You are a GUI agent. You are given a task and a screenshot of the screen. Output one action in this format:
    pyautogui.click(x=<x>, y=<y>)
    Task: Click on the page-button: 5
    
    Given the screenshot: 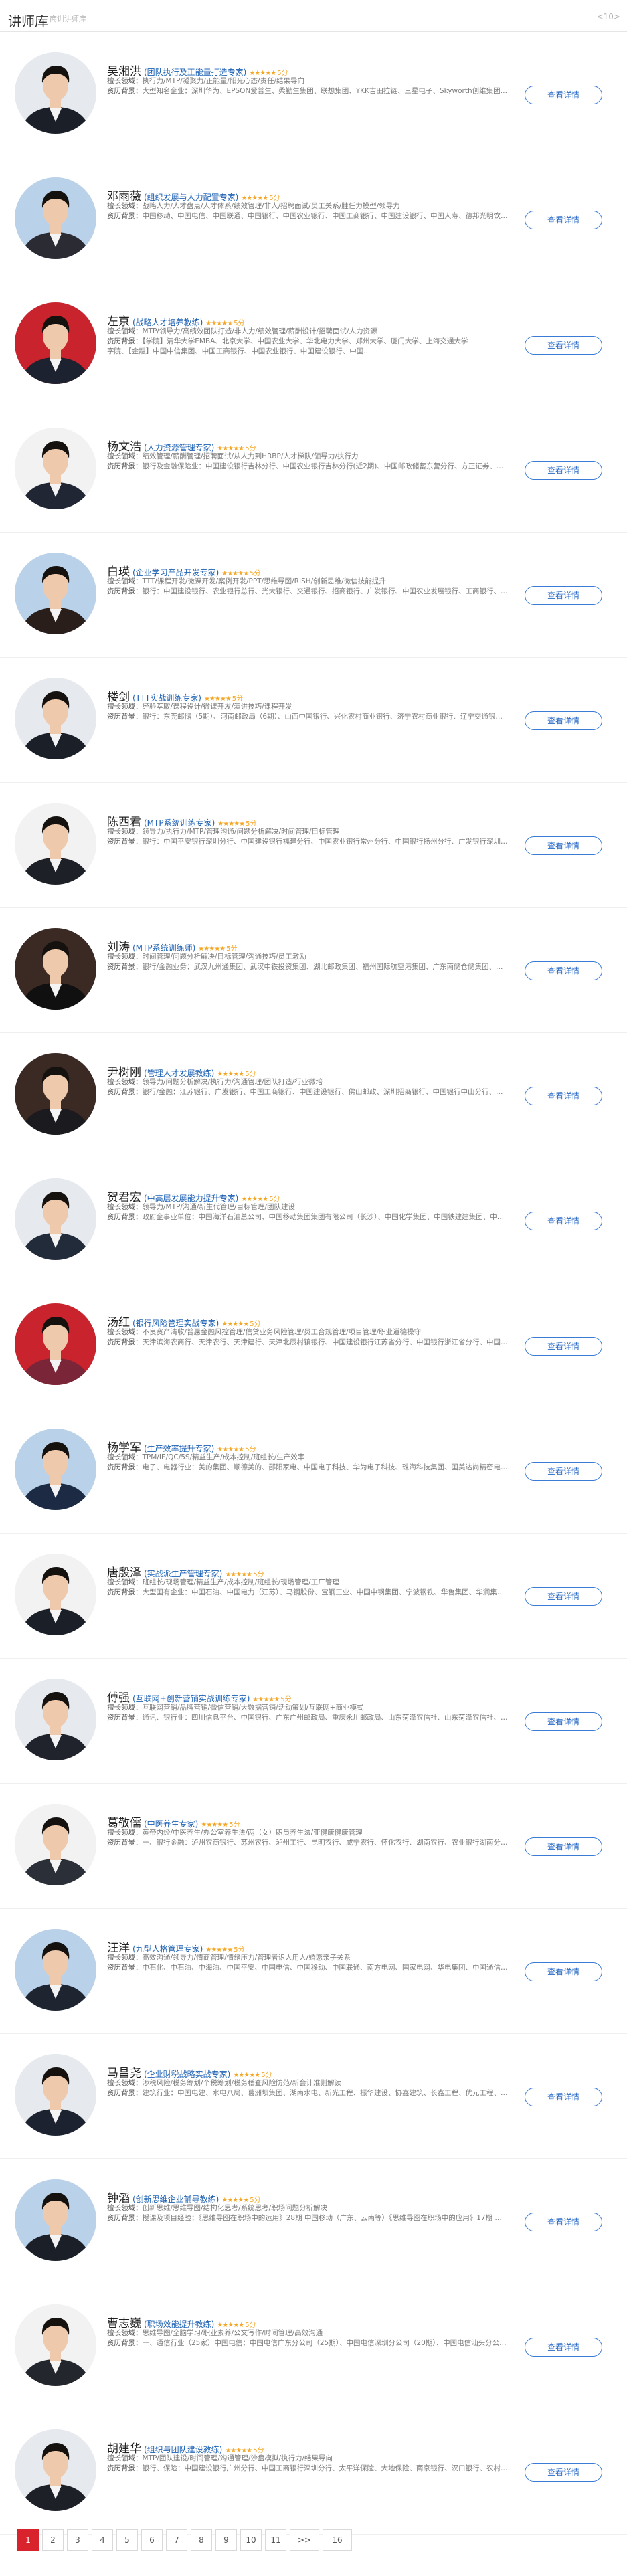 What is the action you would take?
    pyautogui.click(x=127, y=2540)
    